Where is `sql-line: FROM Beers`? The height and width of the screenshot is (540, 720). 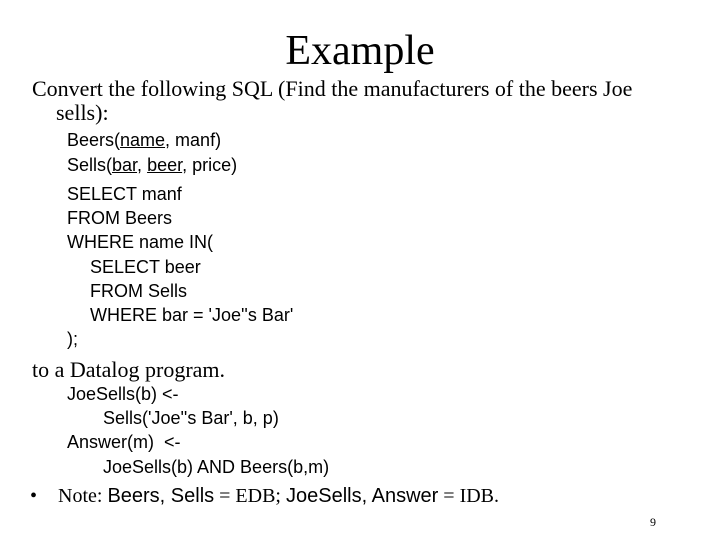 sql-line: FROM Beers is located at coordinates (120, 218).